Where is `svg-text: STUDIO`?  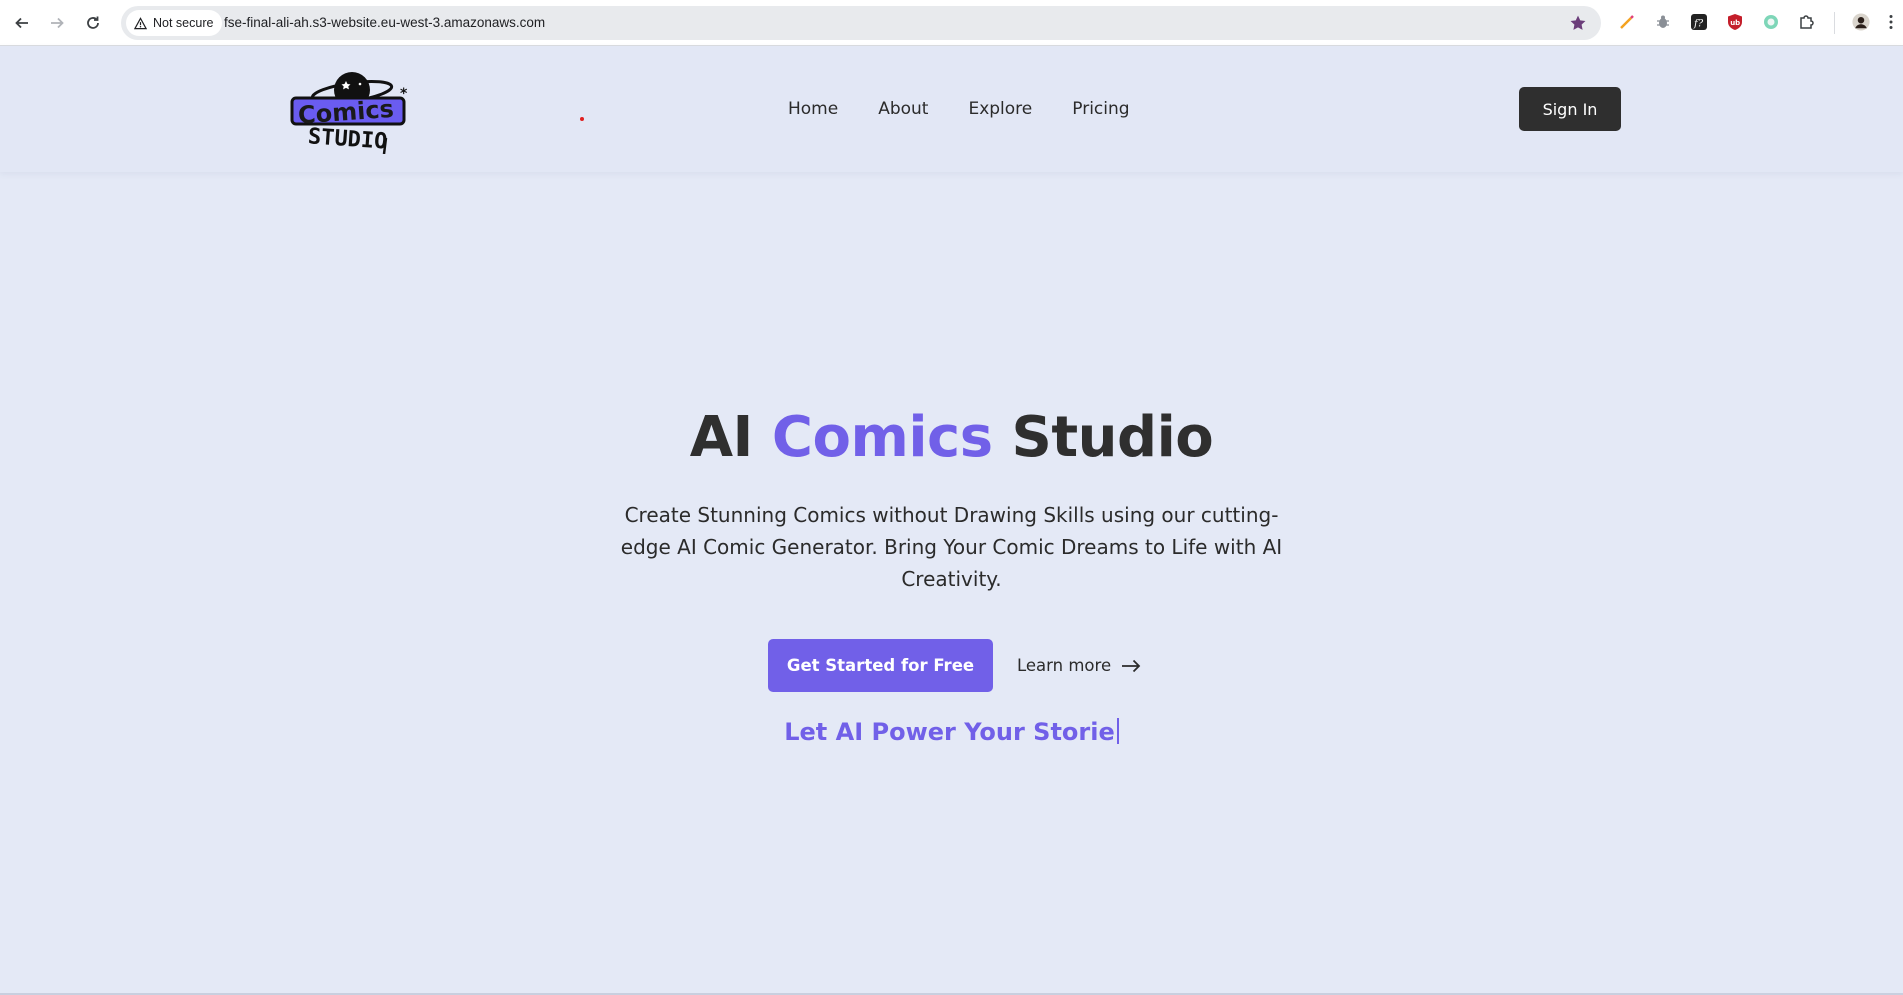 svg-text: STUDIO is located at coordinates (347, 139).